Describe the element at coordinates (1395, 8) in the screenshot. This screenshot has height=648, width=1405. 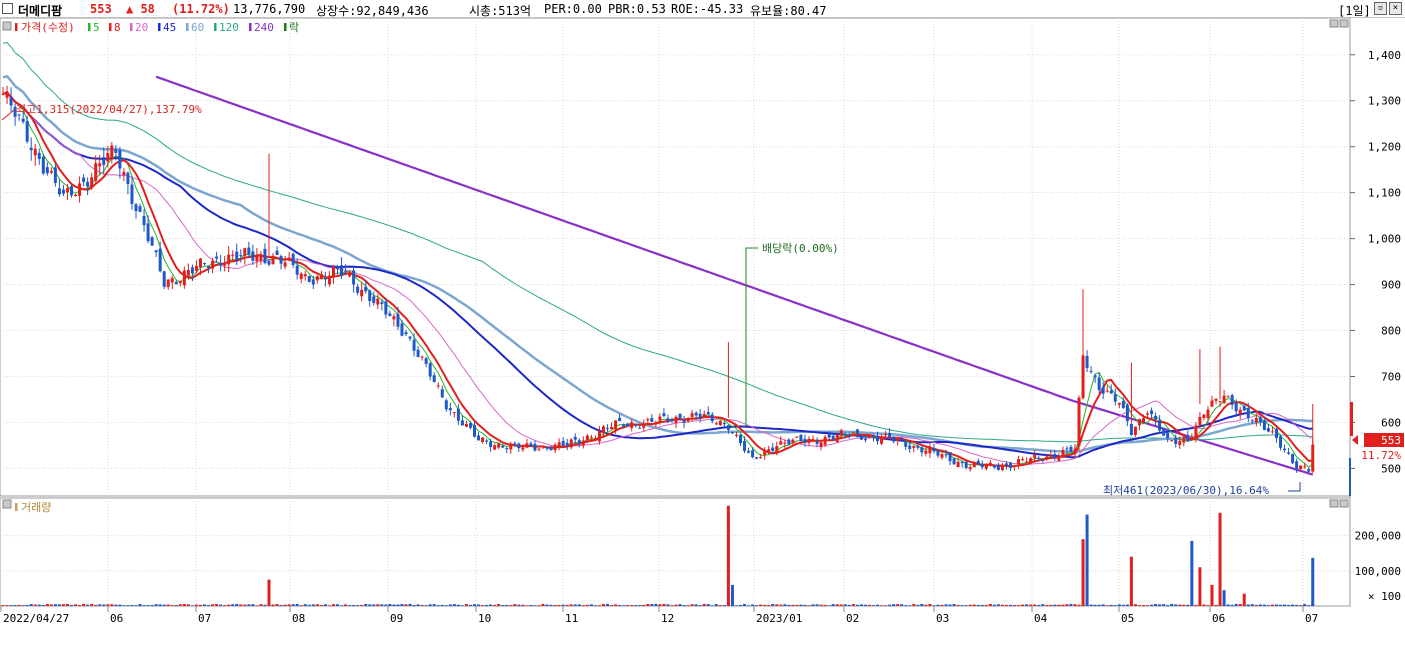
I see `close-icon: ×` at that location.